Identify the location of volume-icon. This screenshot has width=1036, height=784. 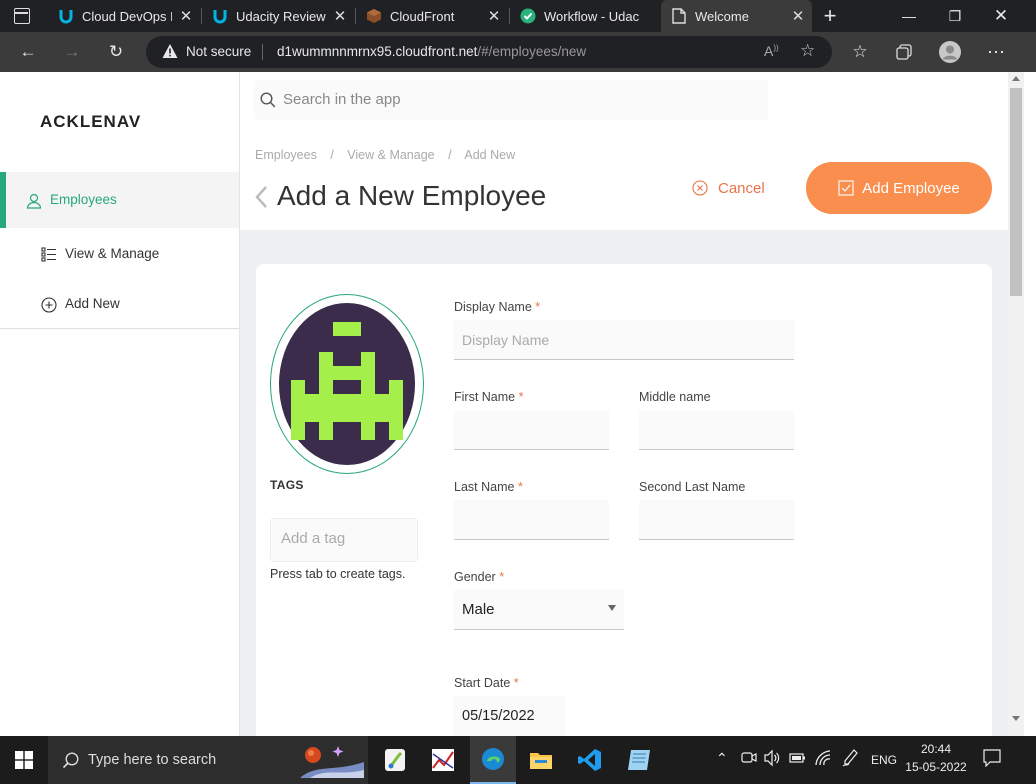
(772, 760).